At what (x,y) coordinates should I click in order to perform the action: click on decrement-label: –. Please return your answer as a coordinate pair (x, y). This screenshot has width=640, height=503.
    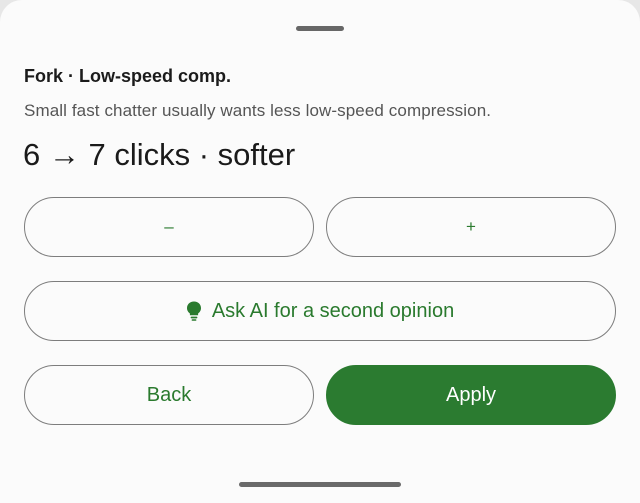
    Looking at the image, I should click on (169, 226).